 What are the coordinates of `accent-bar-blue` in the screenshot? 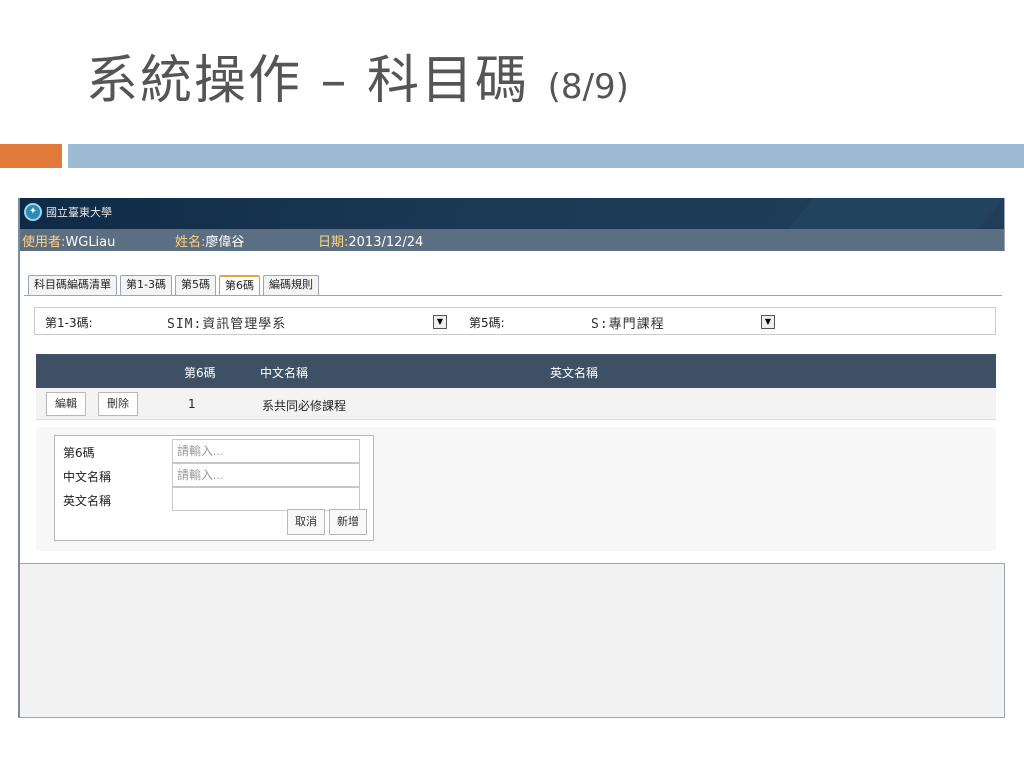 It's located at (546, 156).